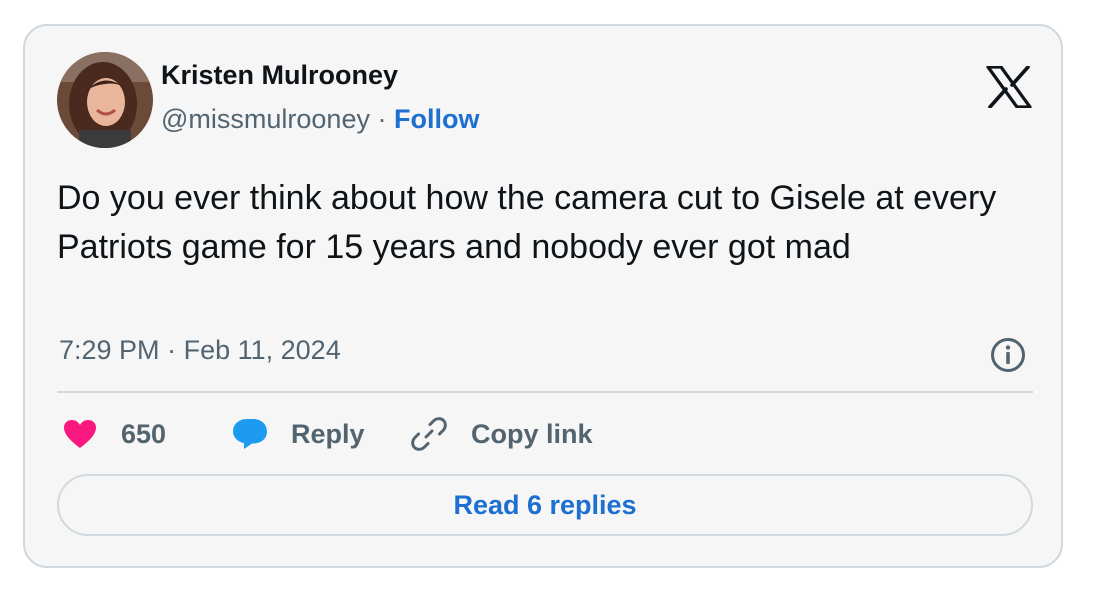  What do you see at coordinates (144, 433) in the screenshot?
I see `like-count: 650` at bounding box center [144, 433].